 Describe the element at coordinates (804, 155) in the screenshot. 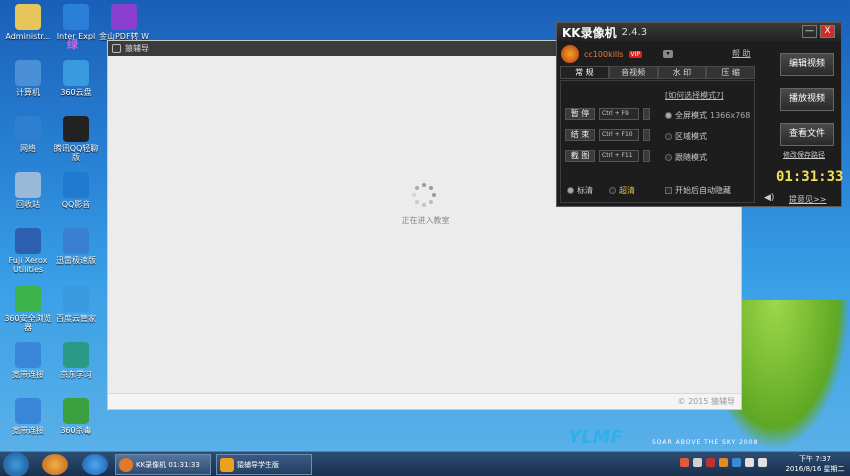

I see `change-save-path-link: 修改保存路径` at that location.